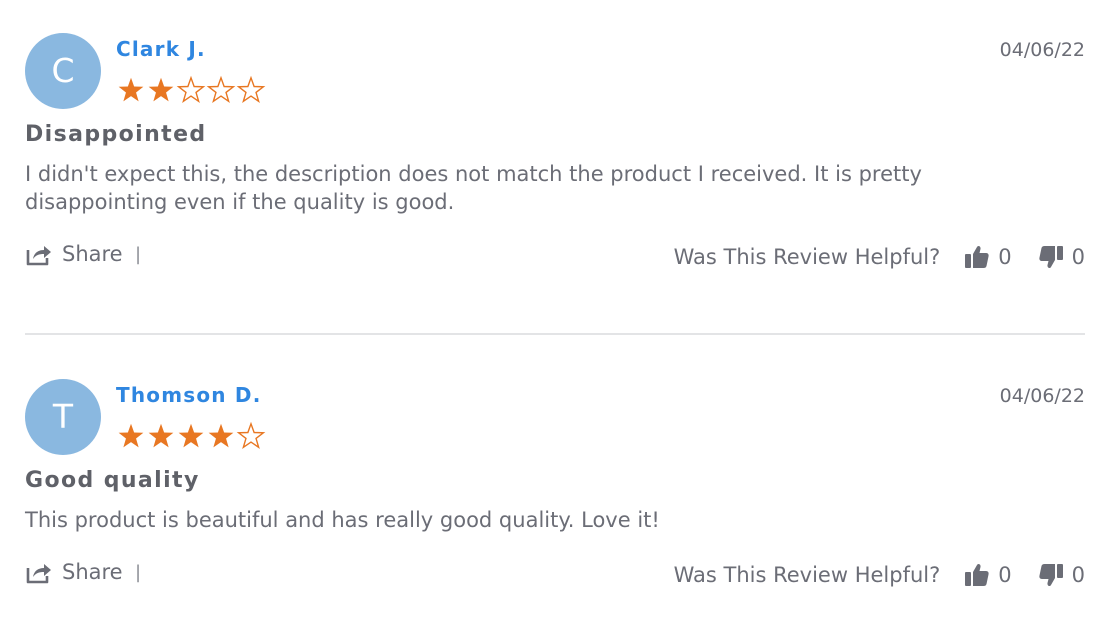 This screenshot has height=620, width=1104. What do you see at coordinates (161, 49) in the screenshot?
I see `reviewer-name: Clark J.` at bounding box center [161, 49].